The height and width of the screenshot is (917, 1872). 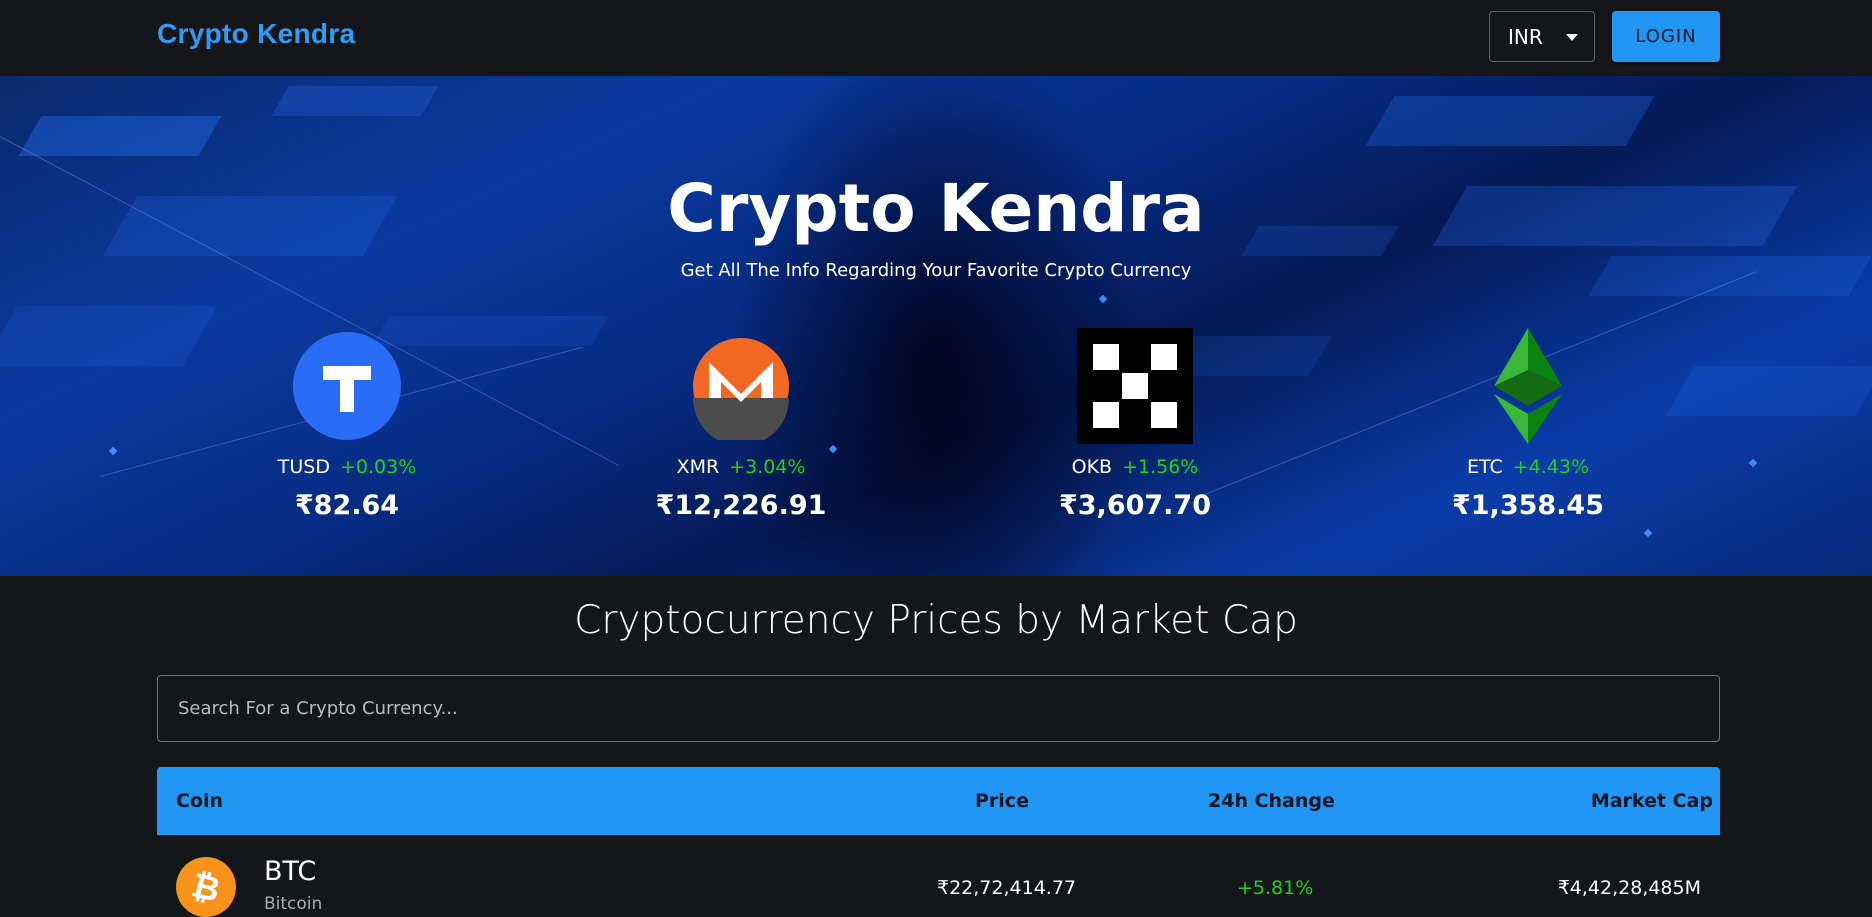 What do you see at coordinates (1135, 505) in the screenshot?
I see `coin-price: ₹3,607.70` at bounding box center [1135, 505].